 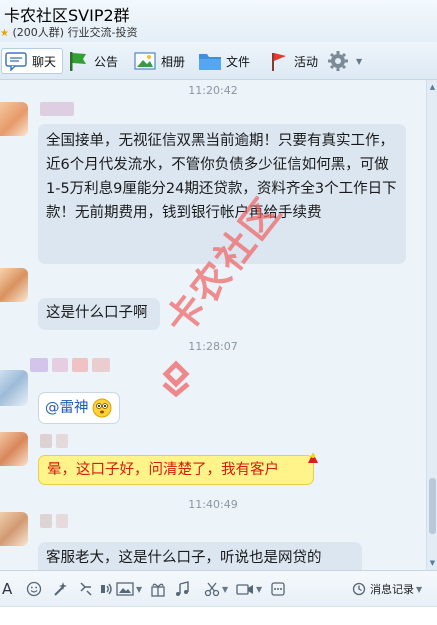 I want to click on music-icon, so click(x=182, y=589).